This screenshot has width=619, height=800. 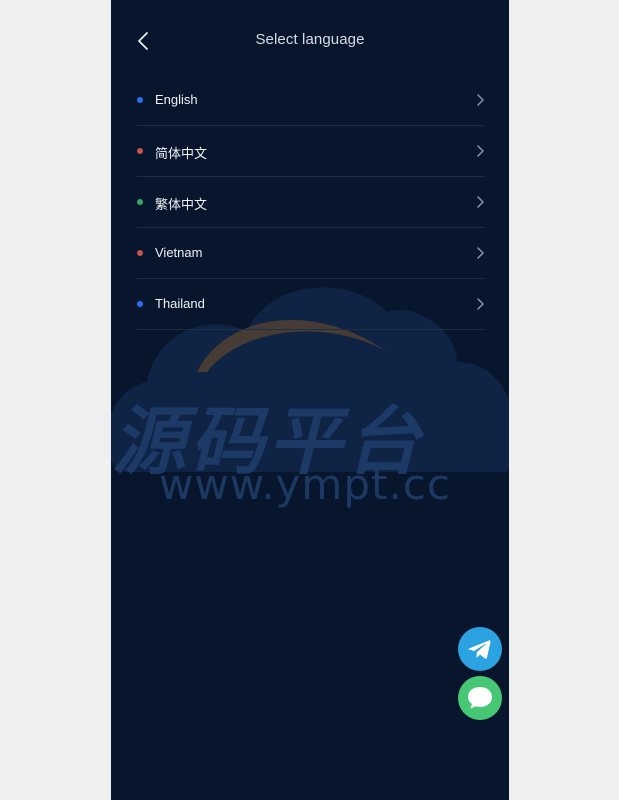 What do you see at coordinates (268, 442) in the screenshot?
I see `watermark-title: 源码平台` at bounding box center [268, 442].